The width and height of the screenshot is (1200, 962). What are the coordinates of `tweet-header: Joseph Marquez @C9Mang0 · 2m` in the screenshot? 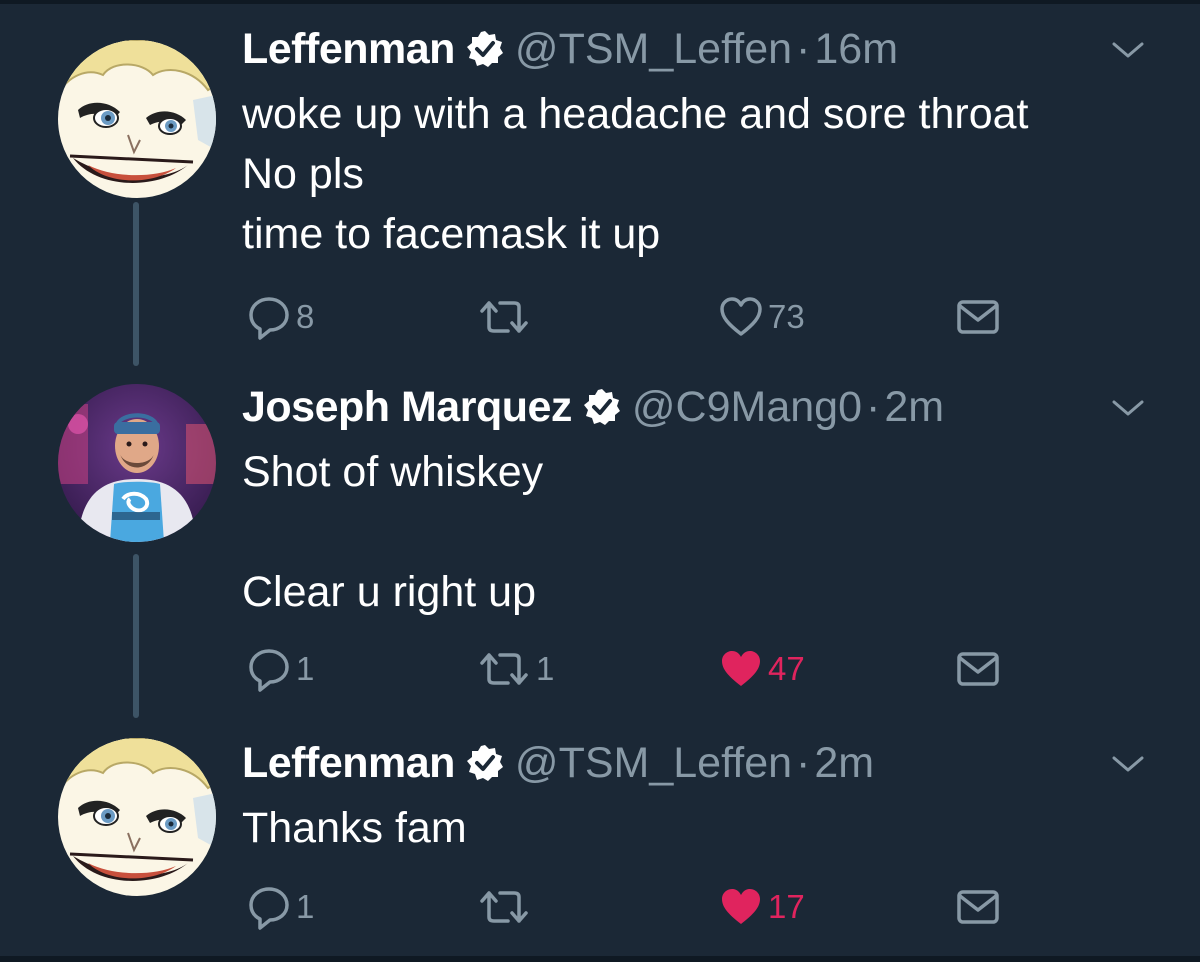 It's located at (593, 407).